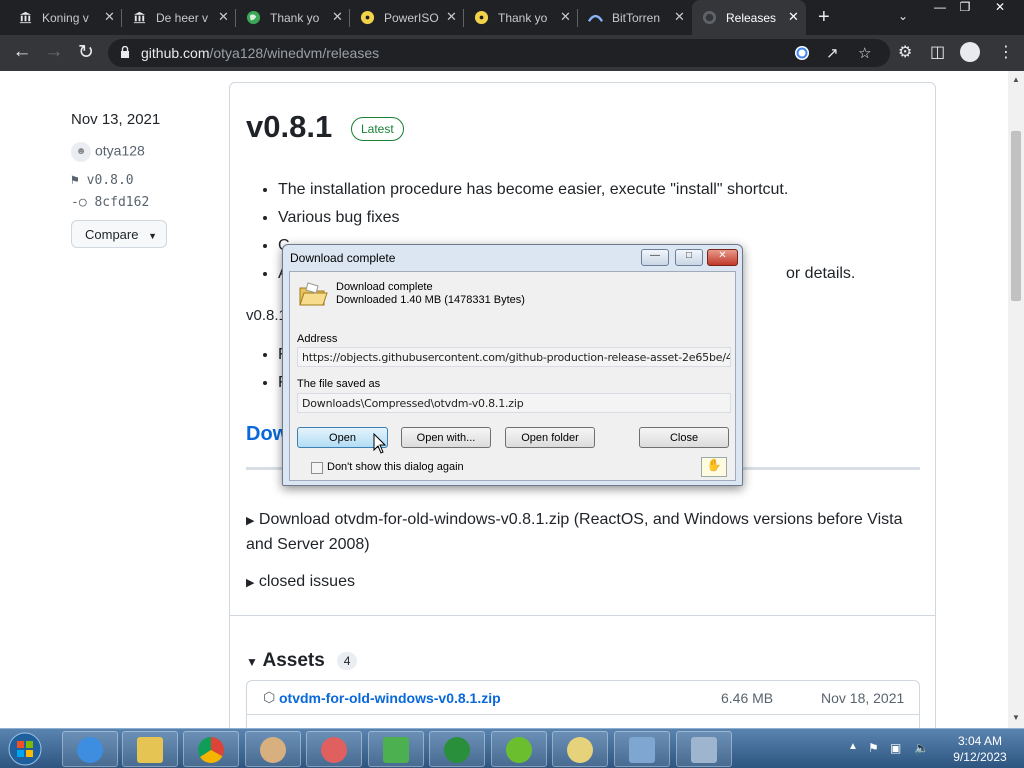  Describe the element at coordinates (903, 16) in the screenshot. I see `tab-search-icon: ⌄` at that location.